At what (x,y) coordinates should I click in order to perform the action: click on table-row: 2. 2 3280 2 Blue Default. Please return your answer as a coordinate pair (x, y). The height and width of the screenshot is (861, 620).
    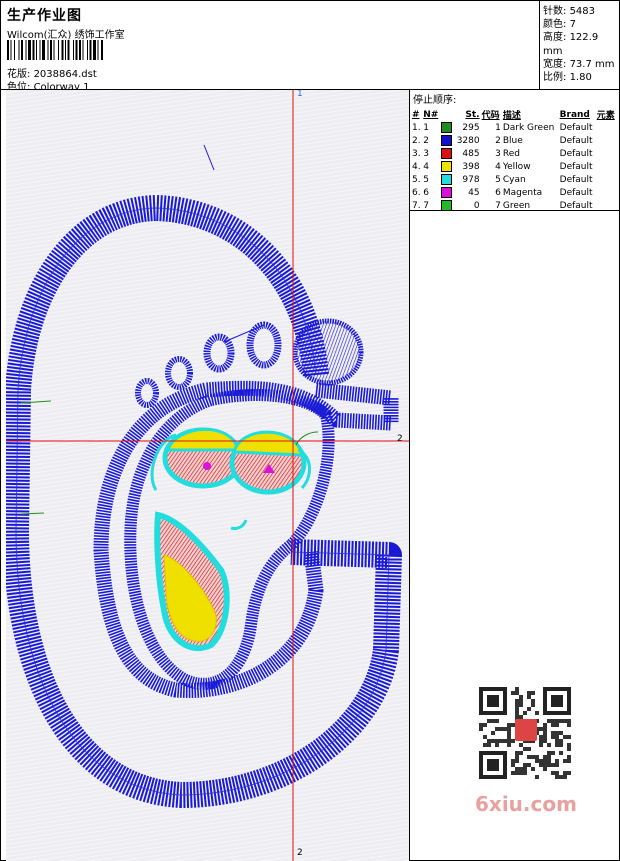
    Looking at the image, I should click on (514, 140).